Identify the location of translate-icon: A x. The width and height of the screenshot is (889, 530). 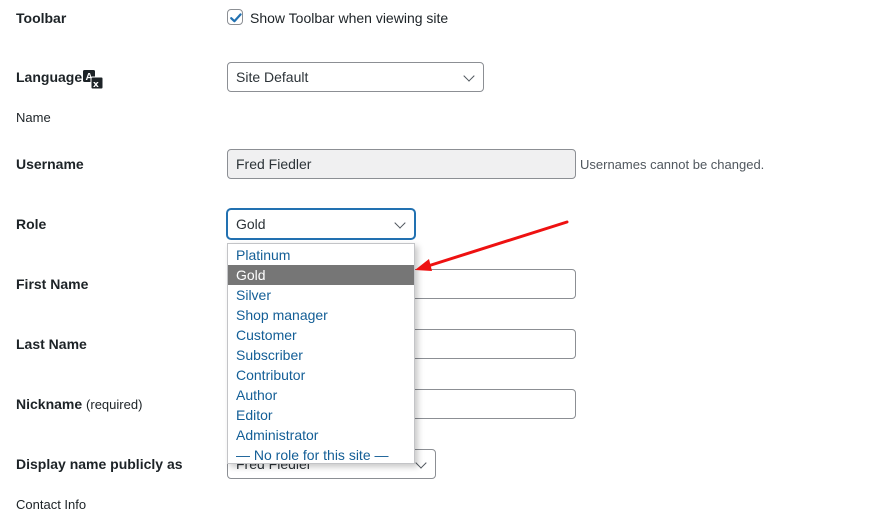
(93, 79).